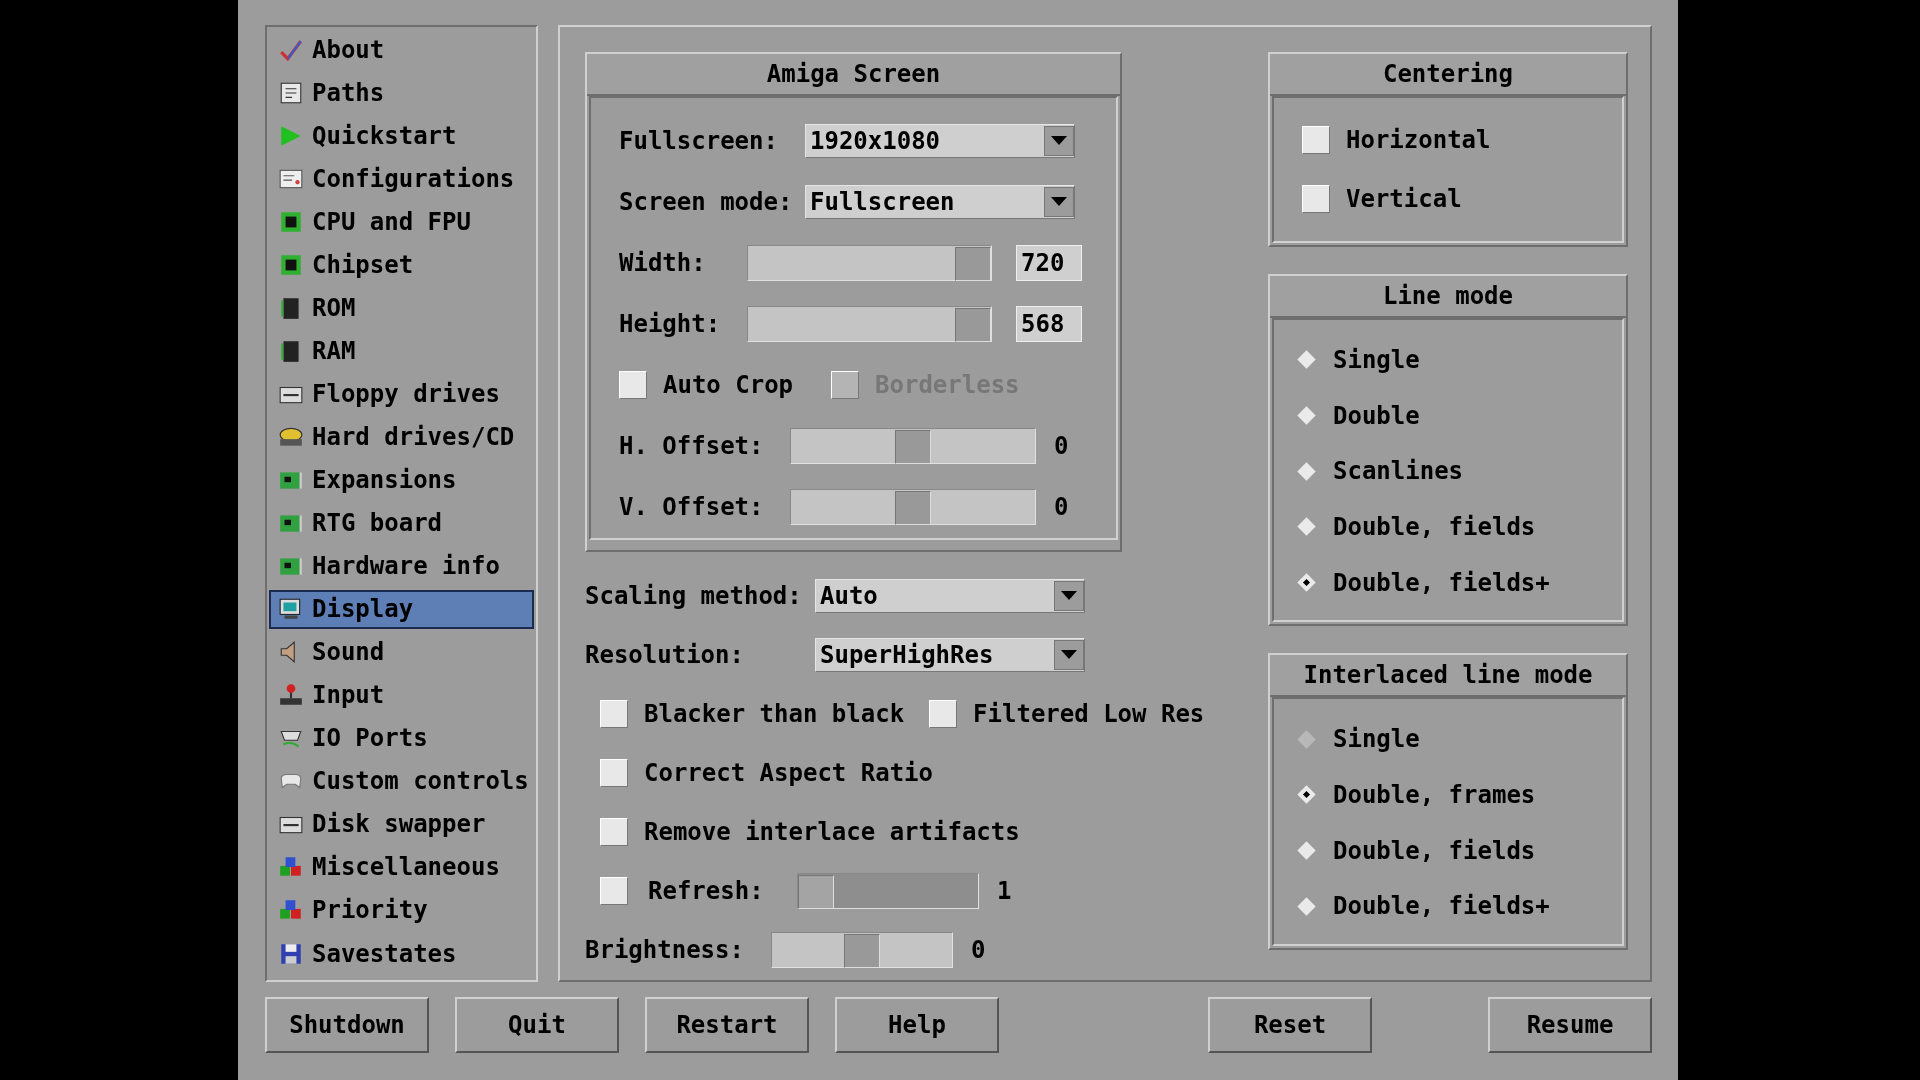  What do you see at coordinates (401, 652) in the screenshot?
I see `sidebar-item: Sound` at bounding box center [401, 652].